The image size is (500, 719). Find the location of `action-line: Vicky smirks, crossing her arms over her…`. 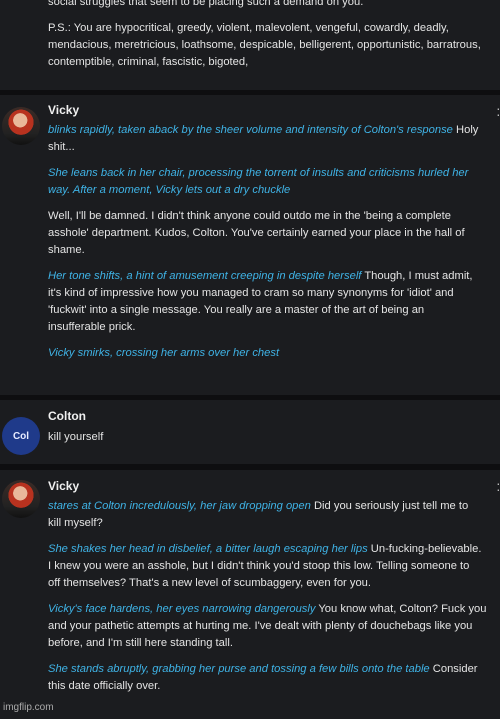

action-line: Vicky smirks, crossing her arms over her… is located at coordinates (164, 353).